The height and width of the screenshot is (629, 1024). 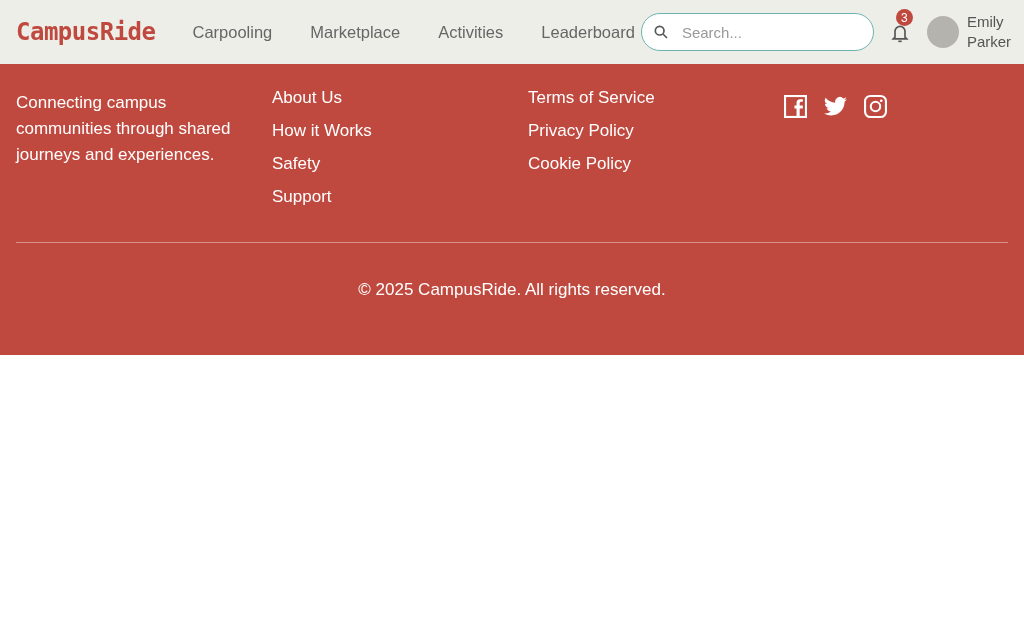 What do you see at coordinates (322, 131) in the screenshot?
I see `footer-link: How it Works` at bounding box center [322, 131].